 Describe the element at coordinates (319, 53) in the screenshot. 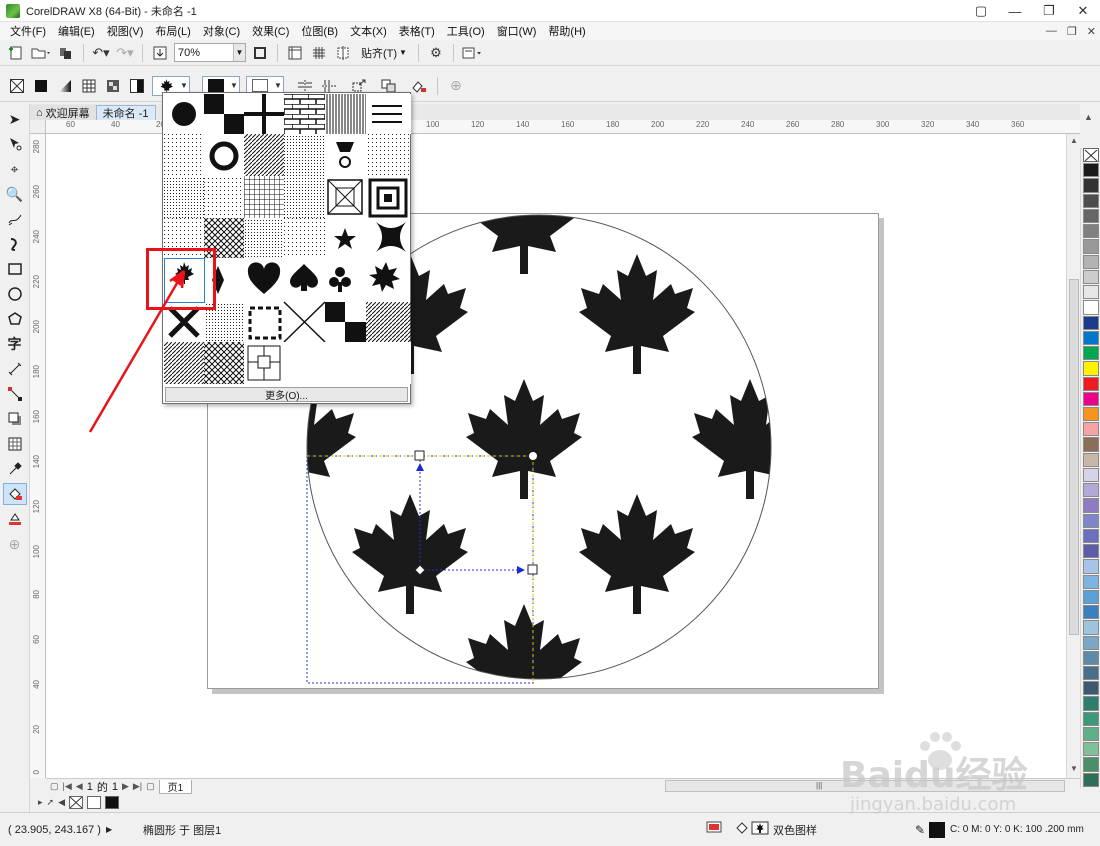

I see `show-grid-icon` at that location.